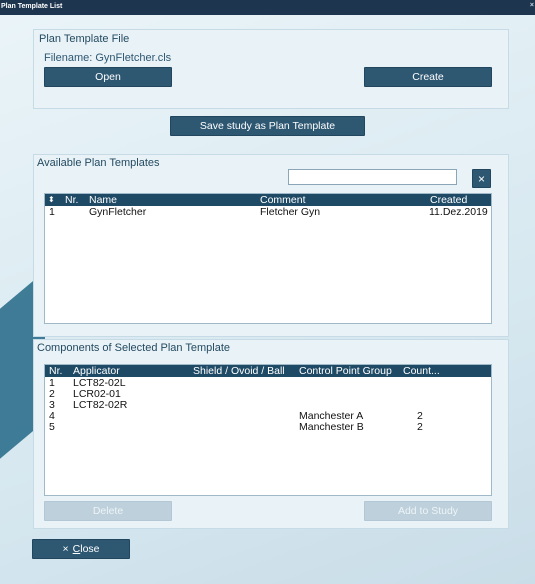 The image size is (535, 584). What do you see at coordinates (98, 163) in the screenshot?
I see `available-templates-title: Available Plan Templates` at bounding box center [98, 163].